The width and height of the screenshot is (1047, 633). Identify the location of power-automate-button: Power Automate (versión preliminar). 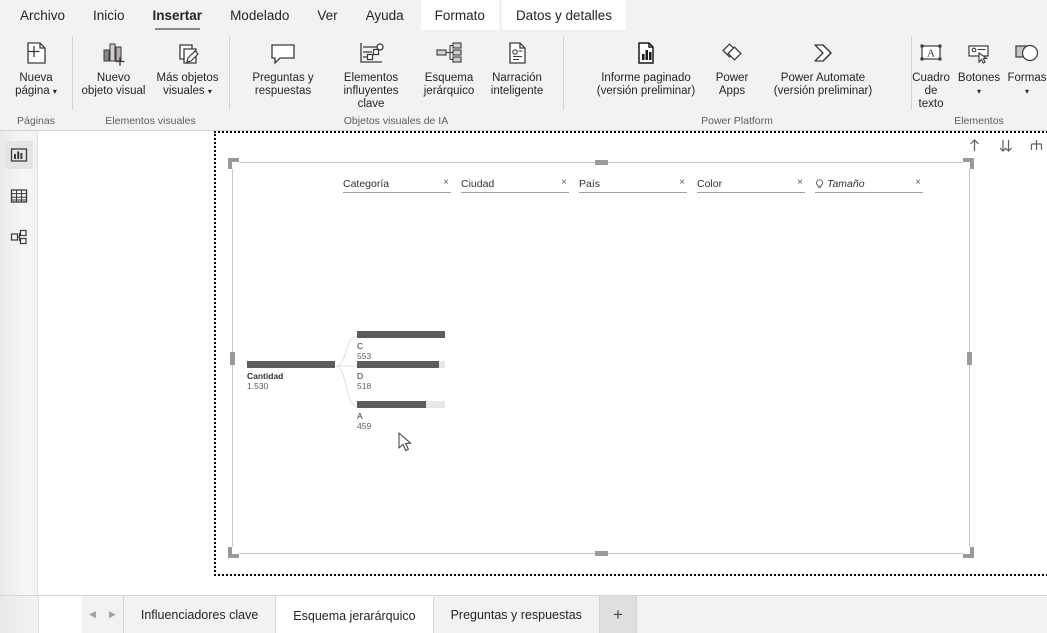
(823, 67).